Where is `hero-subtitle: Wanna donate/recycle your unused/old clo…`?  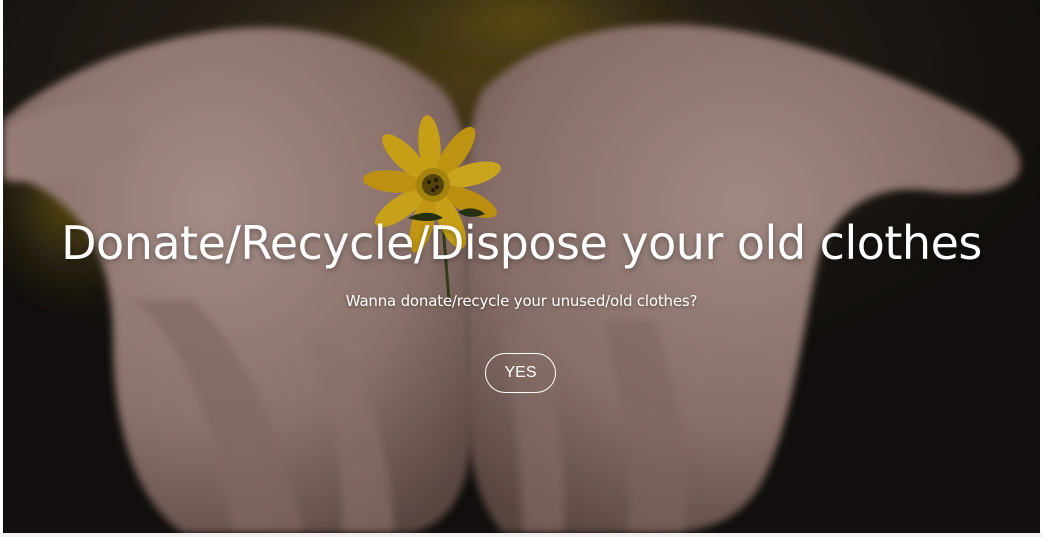 hero-subtitle: Wanna donate/recycle your unused/old clo… is located at coordinates (521, 301).